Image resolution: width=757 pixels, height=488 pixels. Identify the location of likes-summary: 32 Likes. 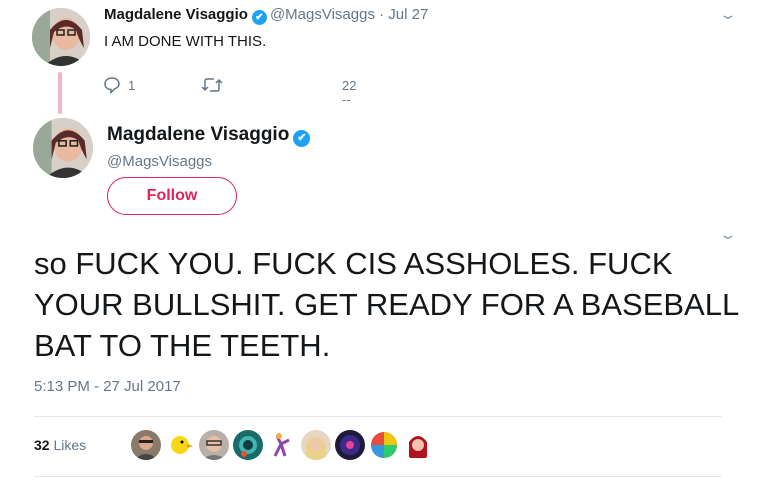
(60, 445).